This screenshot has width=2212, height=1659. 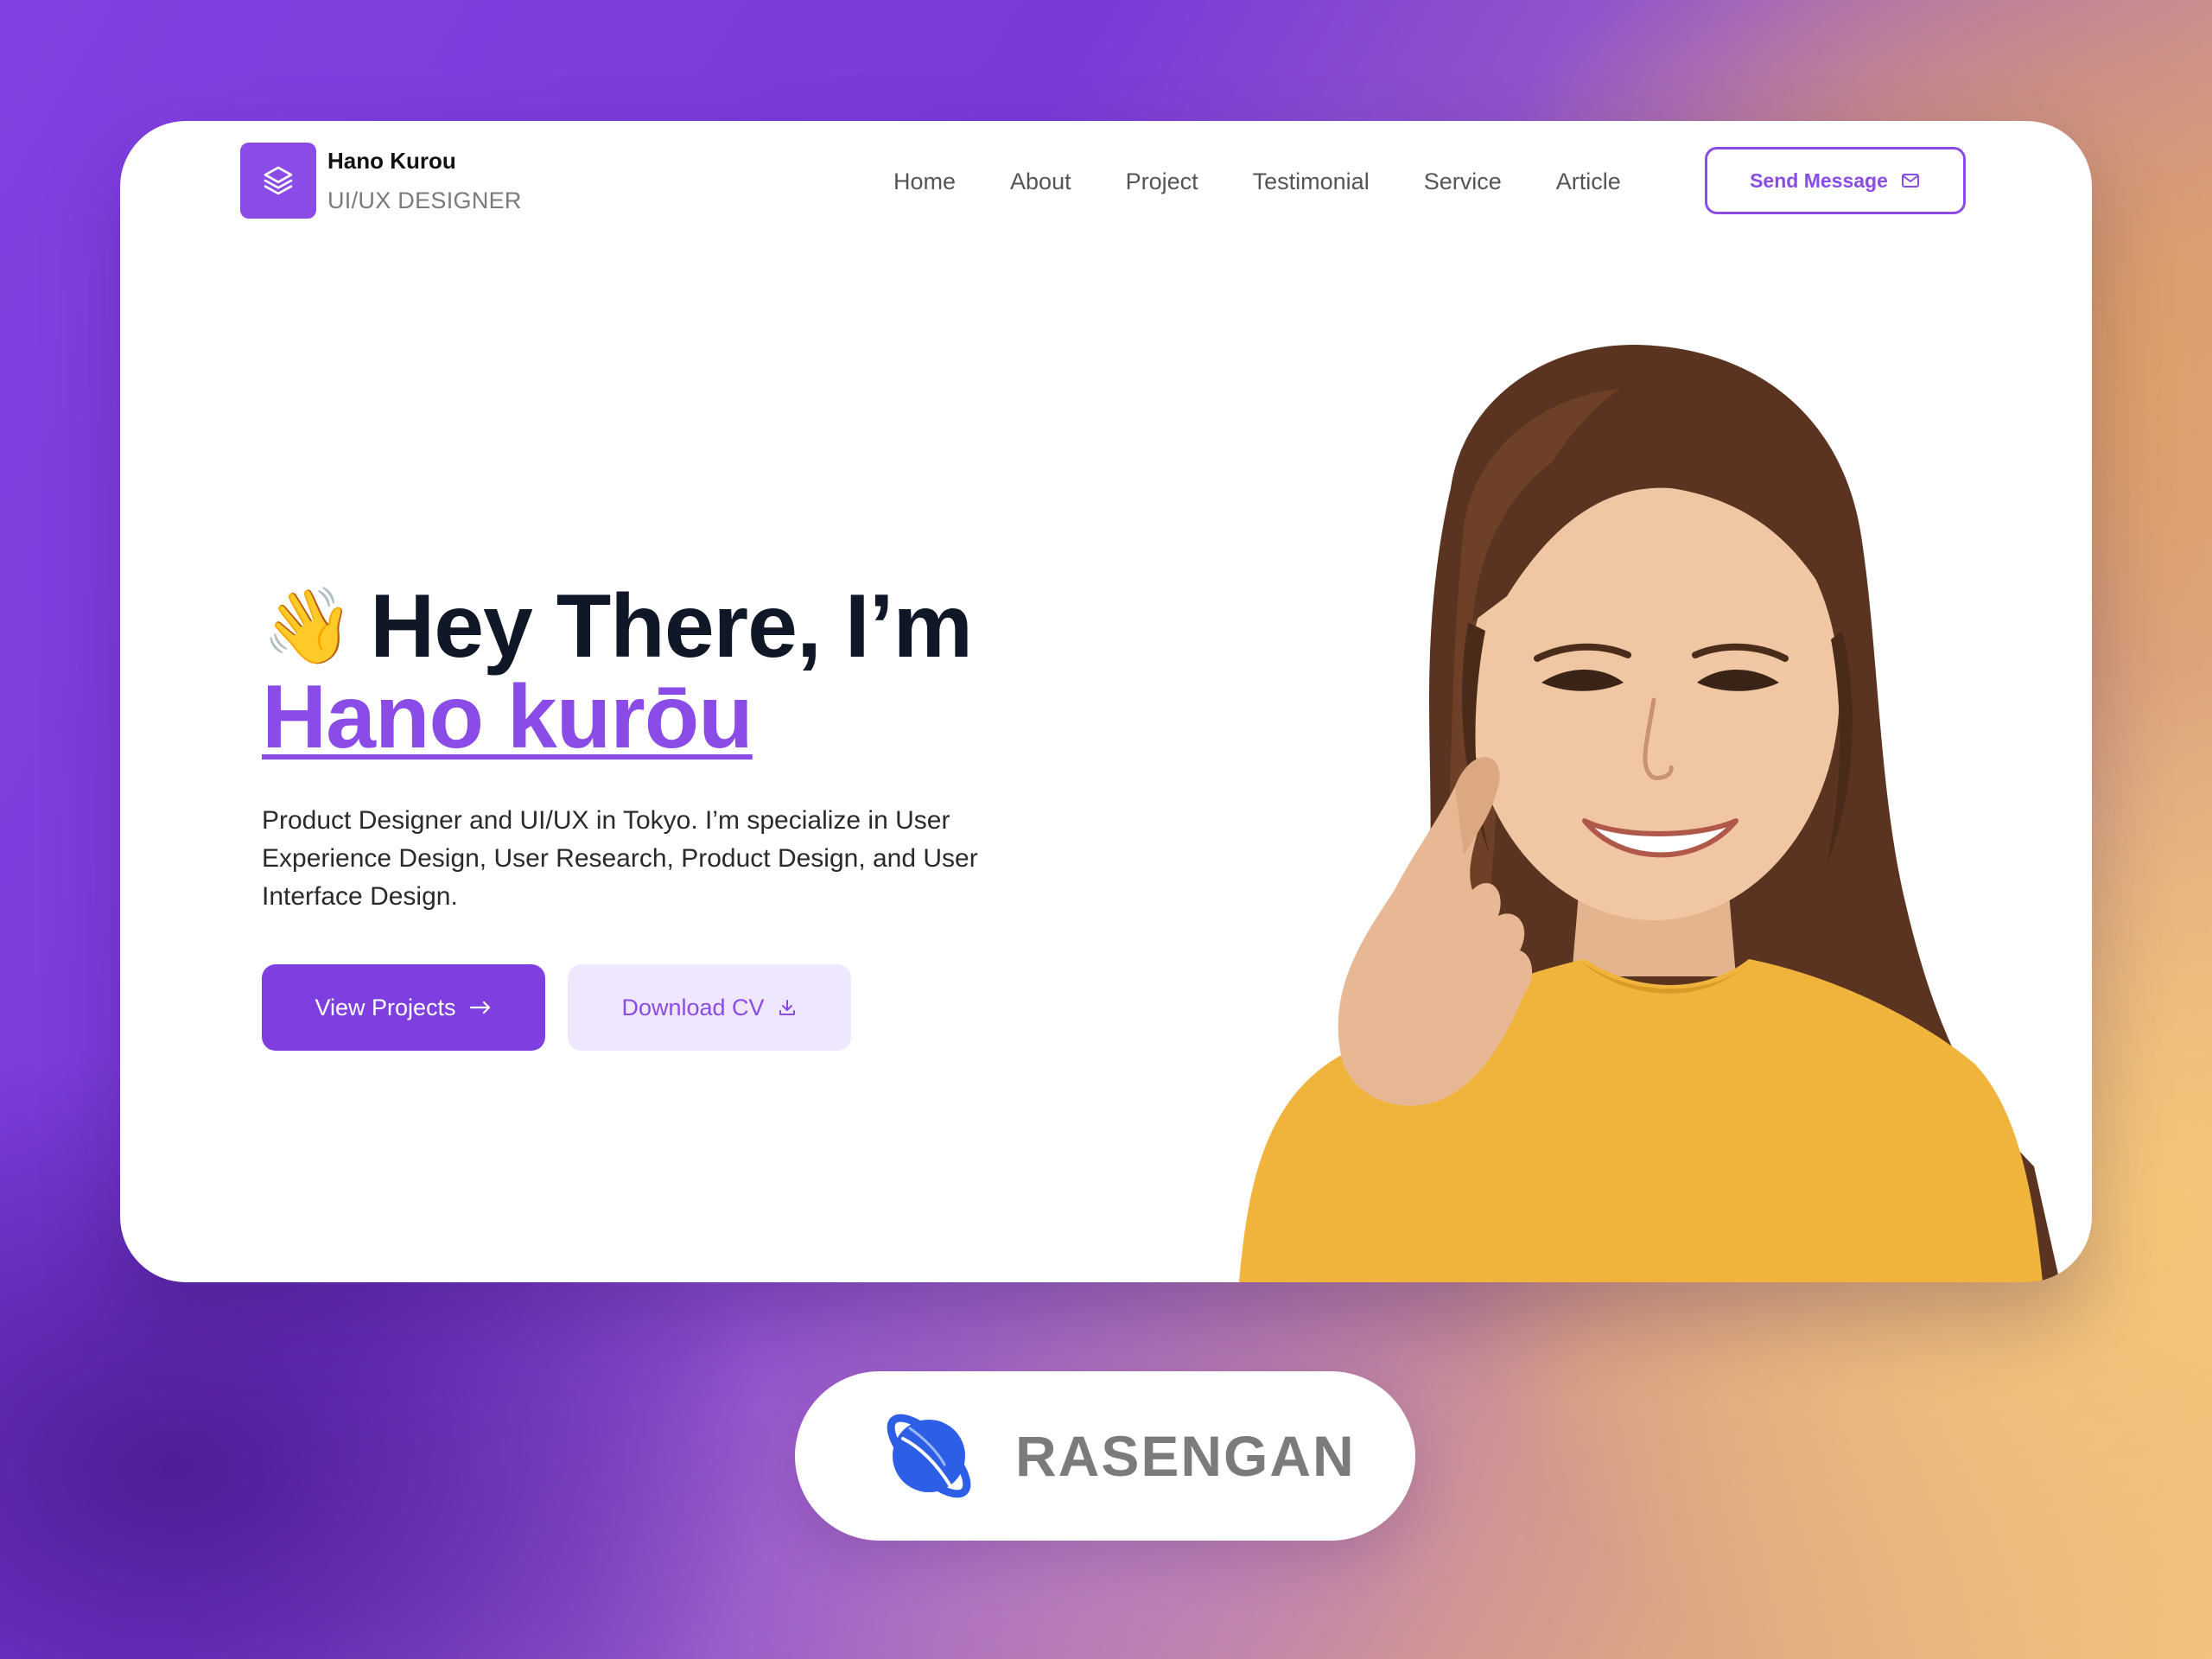 I want to click on nav-about: About, so click(x=1040, y=181).